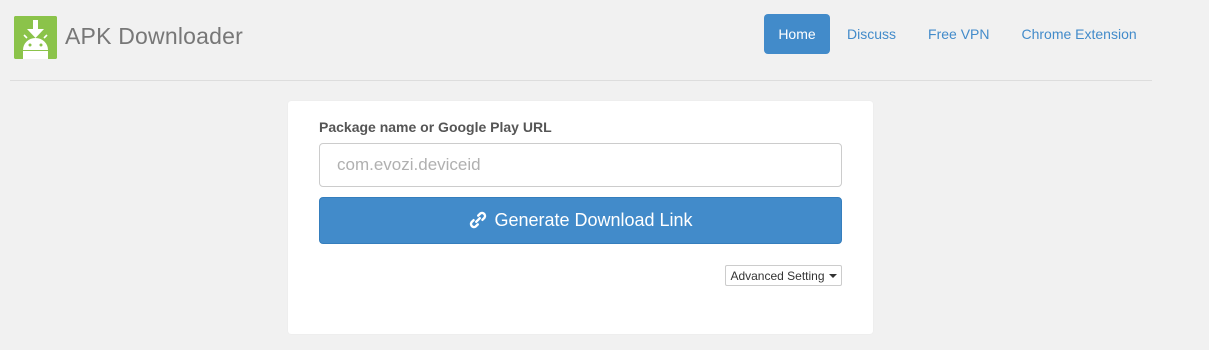 The width and height of the screenshot is (1209, 350). I want to click on brand-link: APK Downloader, so click(128, 37).